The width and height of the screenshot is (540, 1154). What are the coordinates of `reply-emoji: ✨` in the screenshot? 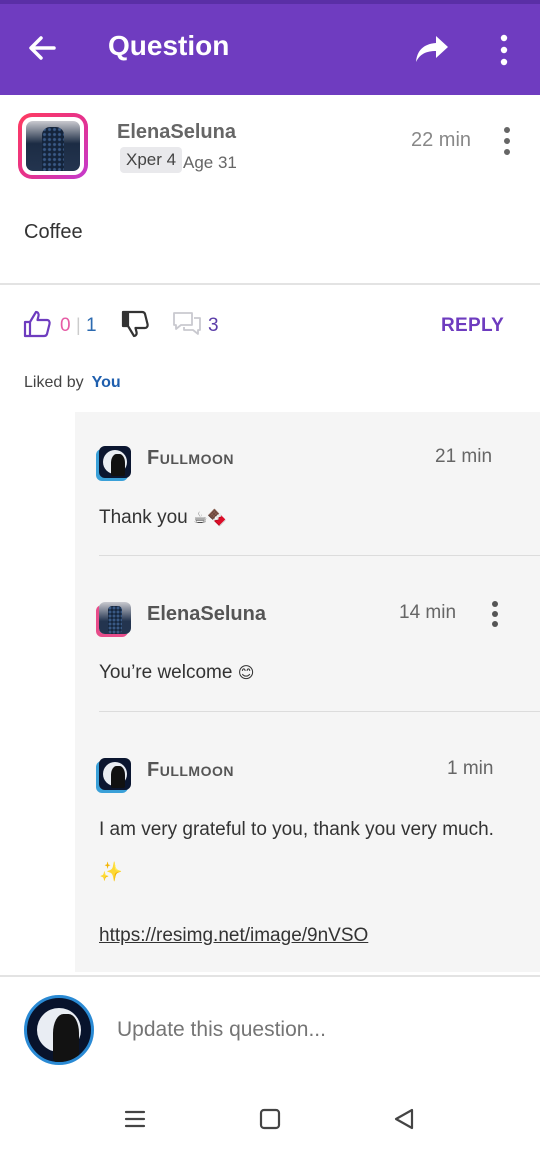 It's located at (111, 872).